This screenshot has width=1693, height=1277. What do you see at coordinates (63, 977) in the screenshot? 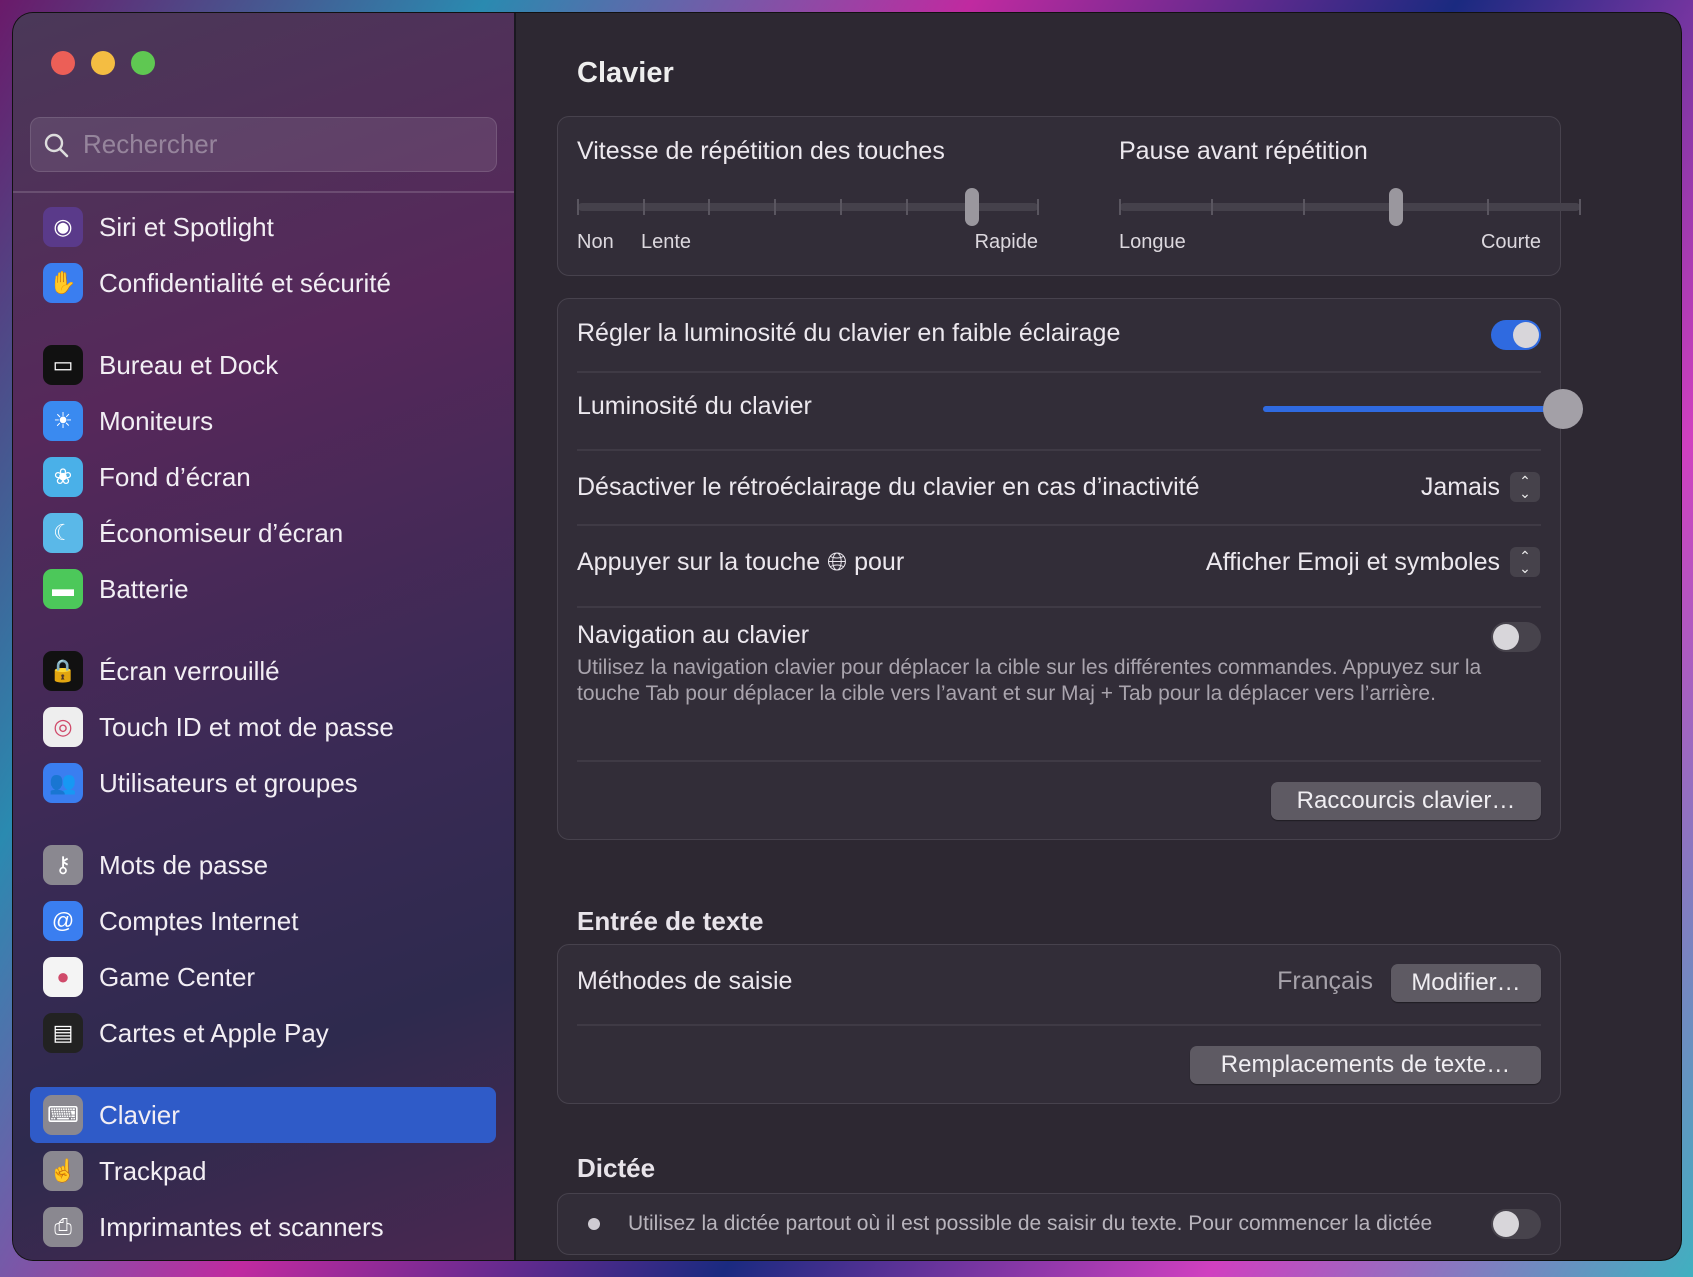
I see `game-center-icon: ●` at bounding box center [63, 977].